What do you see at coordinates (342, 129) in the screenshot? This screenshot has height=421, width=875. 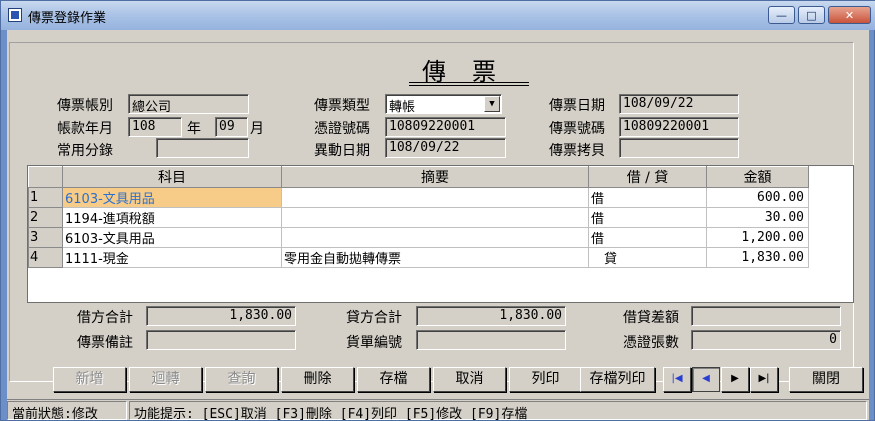 I see `proof-number-label: 憑證號碼` at bounding box center [342, 129].